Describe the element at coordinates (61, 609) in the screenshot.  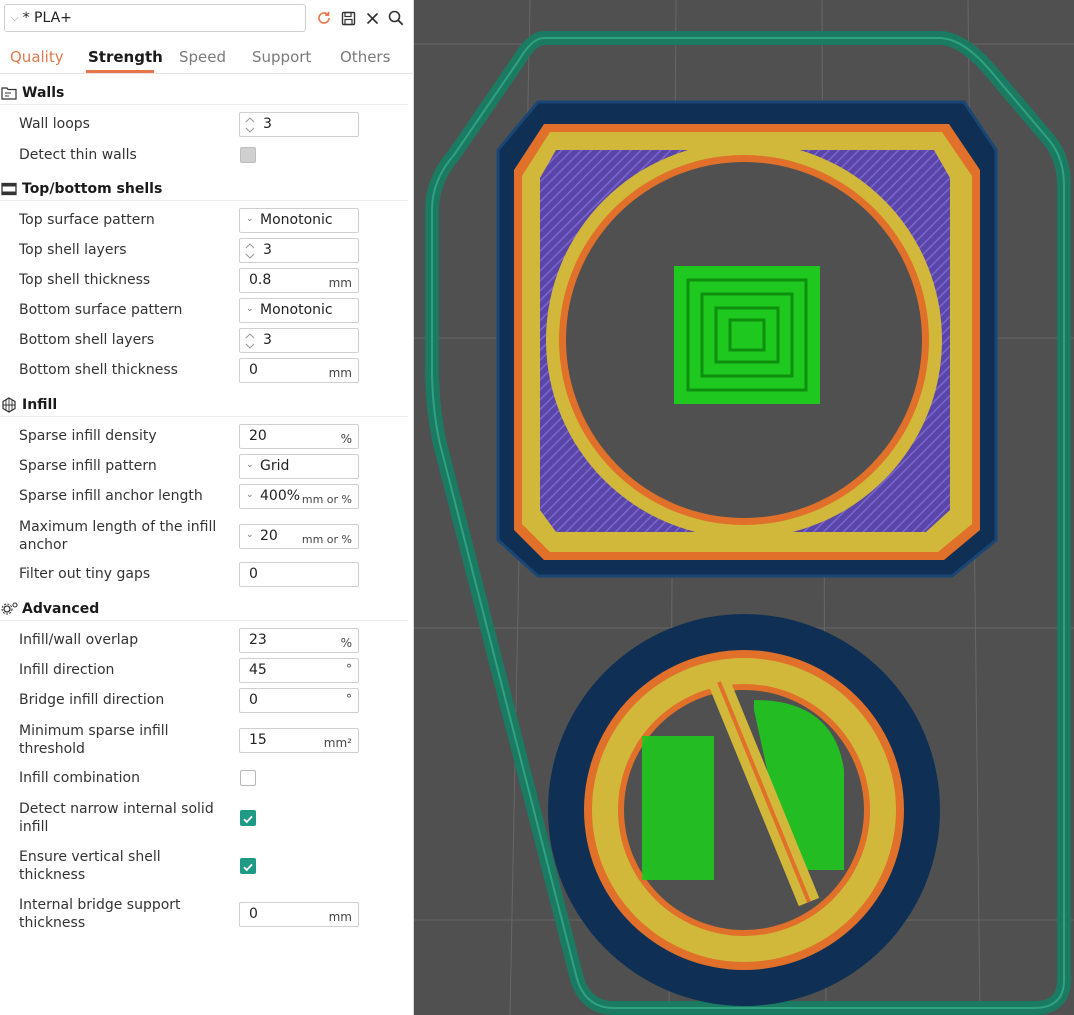
I see `section-title: Advanced` at that location.